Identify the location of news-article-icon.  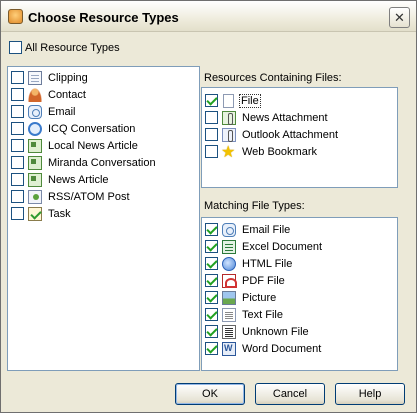
(35, 179).